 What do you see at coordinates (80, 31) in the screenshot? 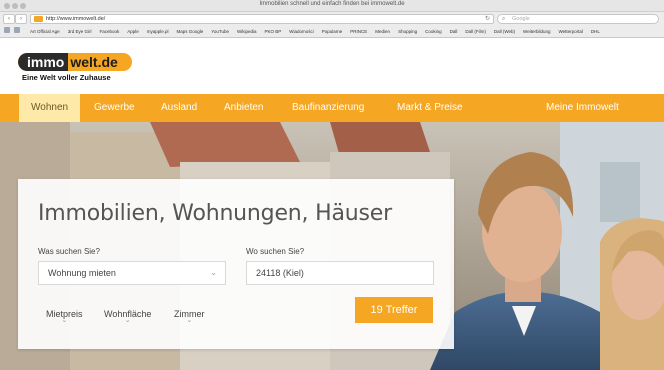
I see `bookmark-item: 3rd Eye Girl` at bounding box center [80, 31].